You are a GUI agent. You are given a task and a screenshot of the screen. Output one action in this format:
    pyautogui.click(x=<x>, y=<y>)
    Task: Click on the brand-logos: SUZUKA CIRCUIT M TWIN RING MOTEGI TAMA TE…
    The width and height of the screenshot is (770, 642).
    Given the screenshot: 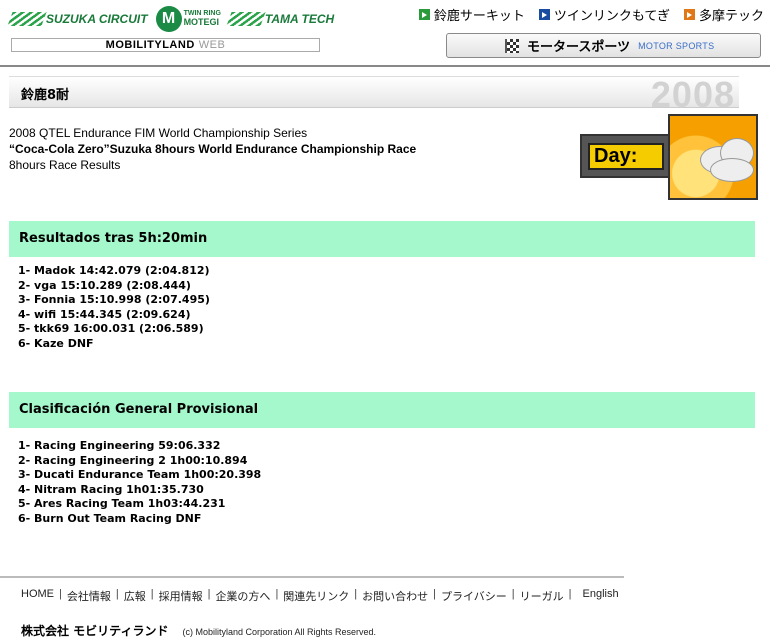 What is the action you would take?
    pyautogui.click(x=174, y=19)
    